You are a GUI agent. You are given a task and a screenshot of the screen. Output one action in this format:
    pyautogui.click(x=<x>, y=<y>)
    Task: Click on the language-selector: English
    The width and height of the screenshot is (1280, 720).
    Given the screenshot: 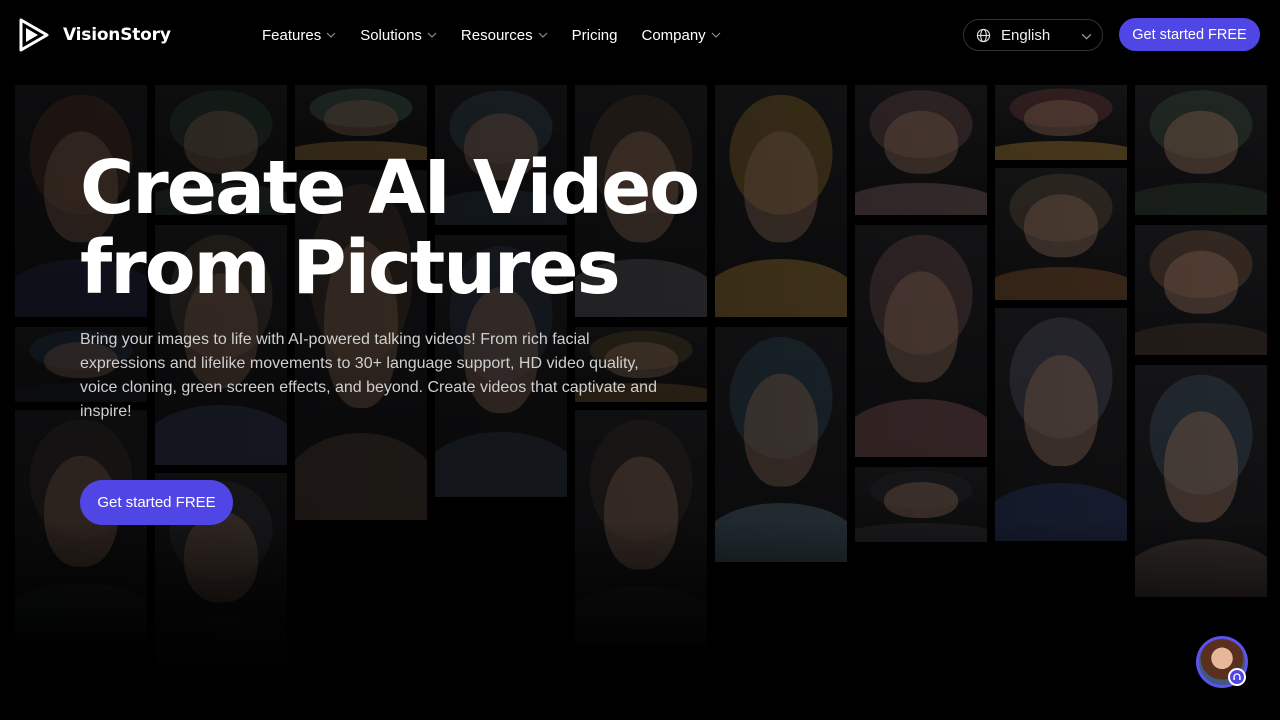 What is the action you would take?
    pyautogui.click(x=1033, y=35)
    